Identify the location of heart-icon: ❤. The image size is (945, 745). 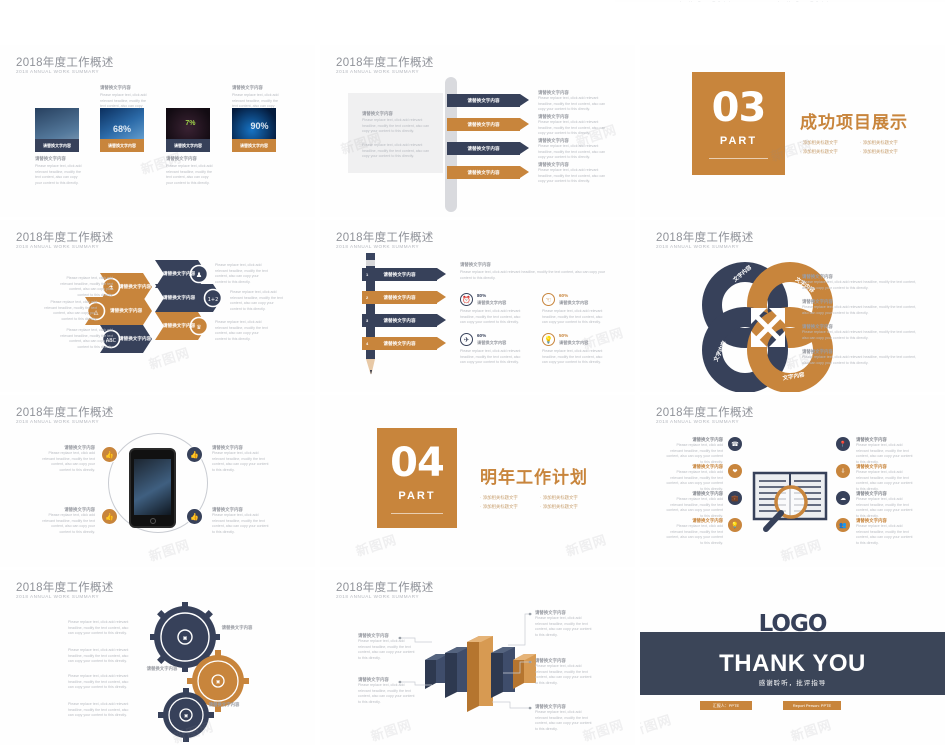
(735, 471).